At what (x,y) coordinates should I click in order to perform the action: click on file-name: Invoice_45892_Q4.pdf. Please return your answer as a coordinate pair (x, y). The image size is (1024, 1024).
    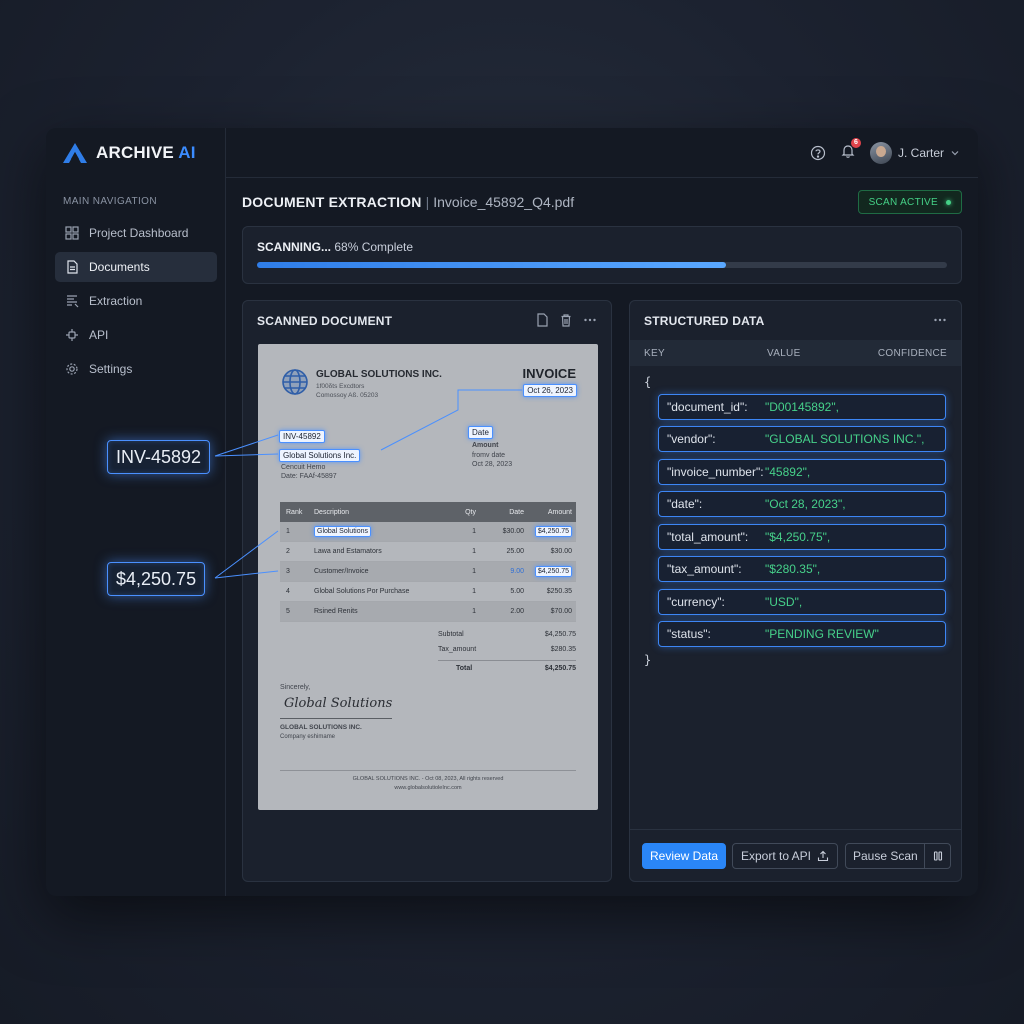
    Looking at the image, I should click on (504, 202).